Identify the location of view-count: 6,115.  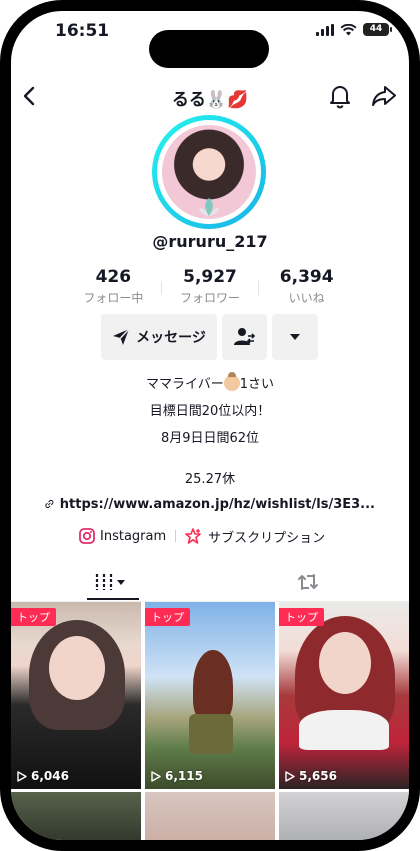
(177, 776).